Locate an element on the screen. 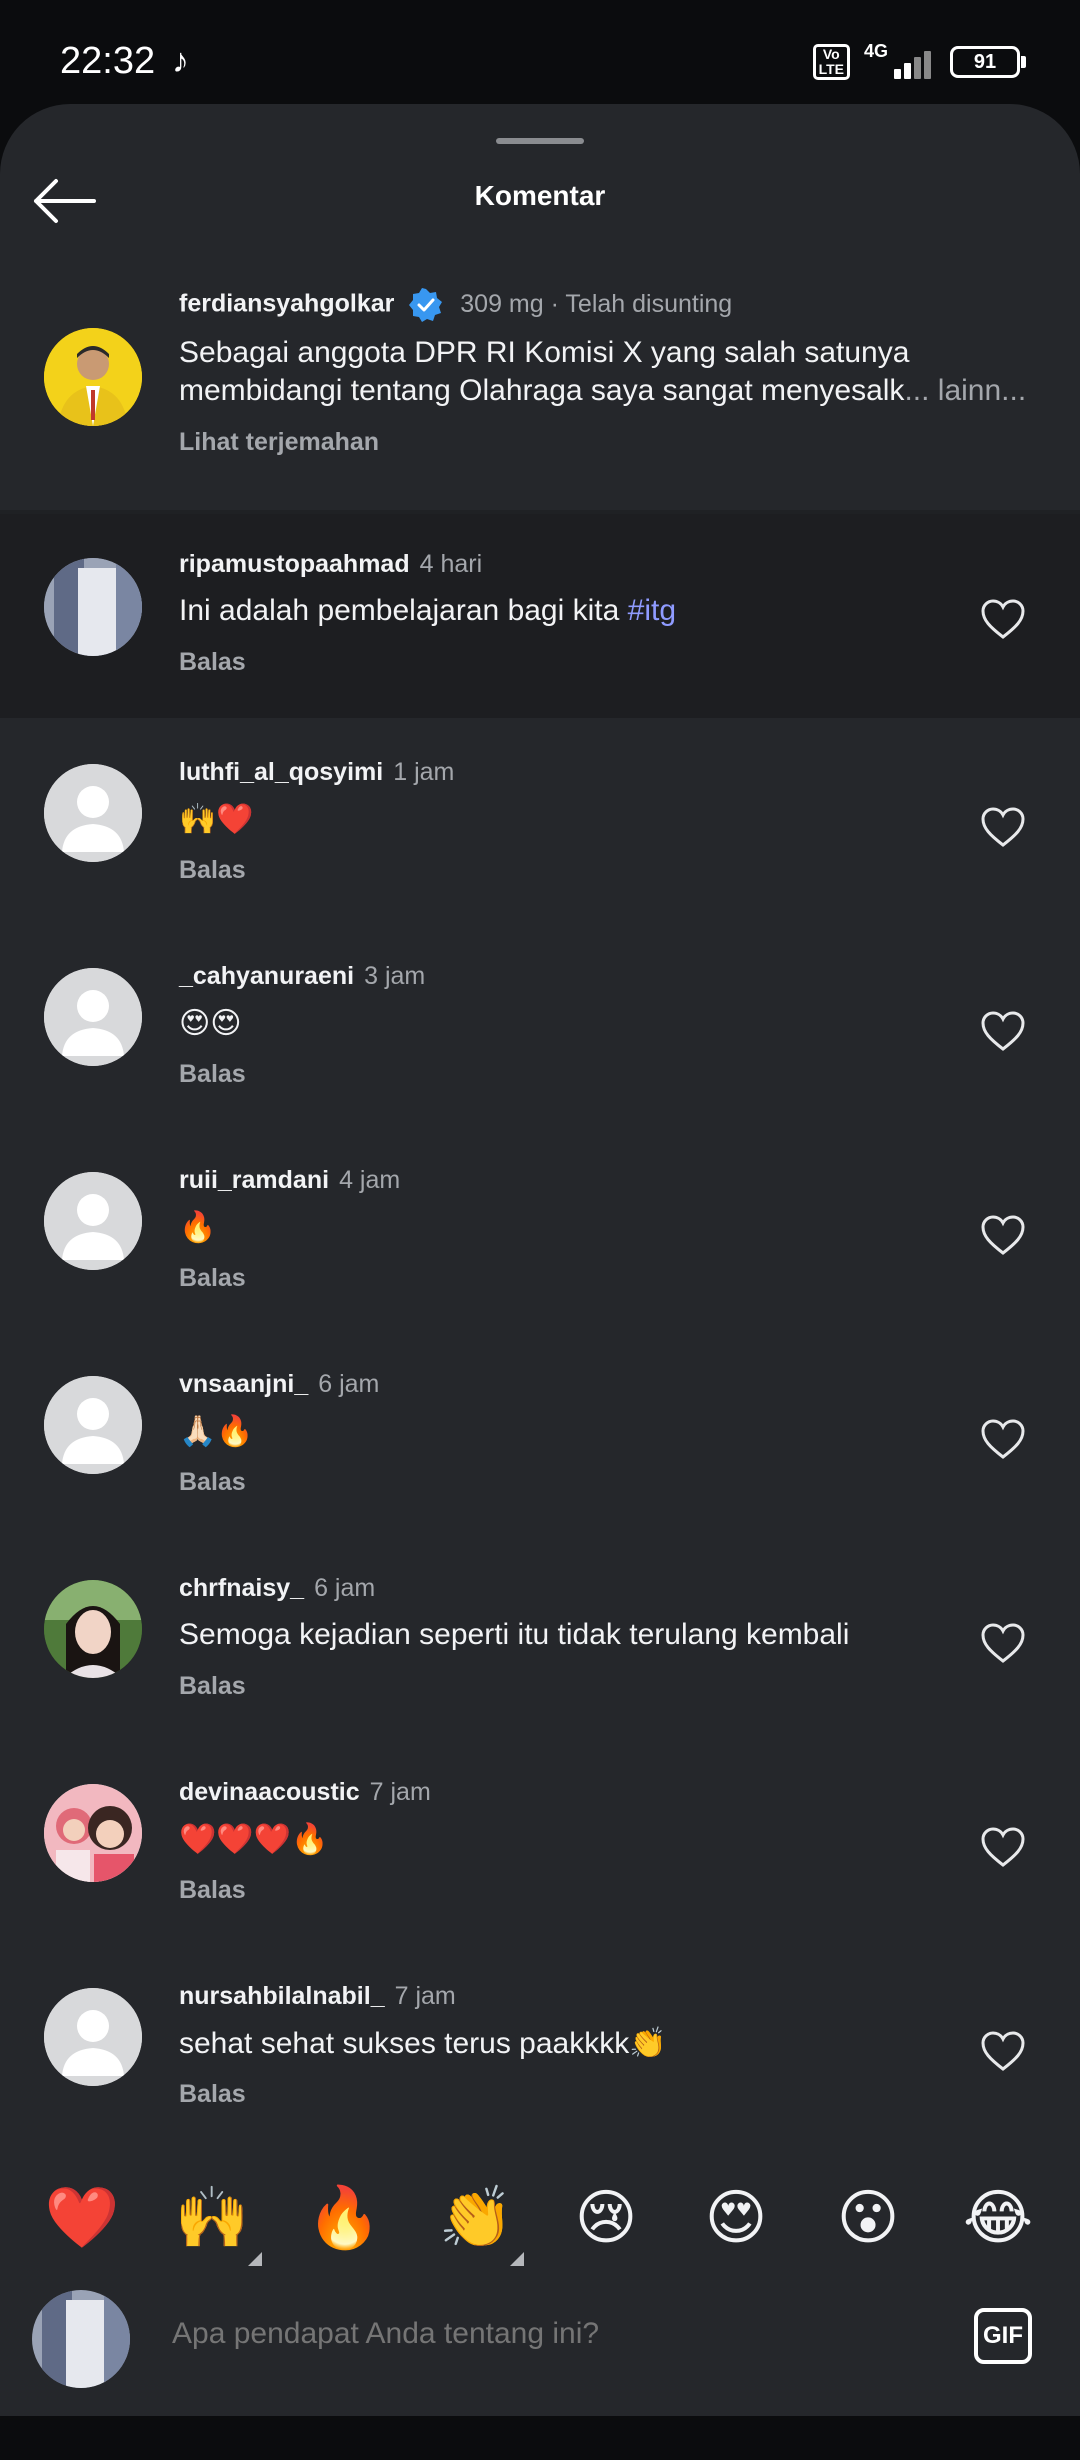 The width and height of the screenshot is (1080, 2460). gif-button: GIF is located at coordinates (1003, 2336).